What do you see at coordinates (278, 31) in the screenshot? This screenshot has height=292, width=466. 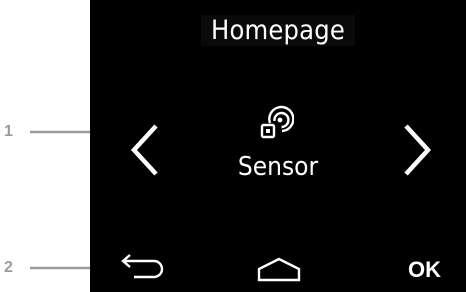 I see `page-title: Homepage` at bounding box center [278, 31].